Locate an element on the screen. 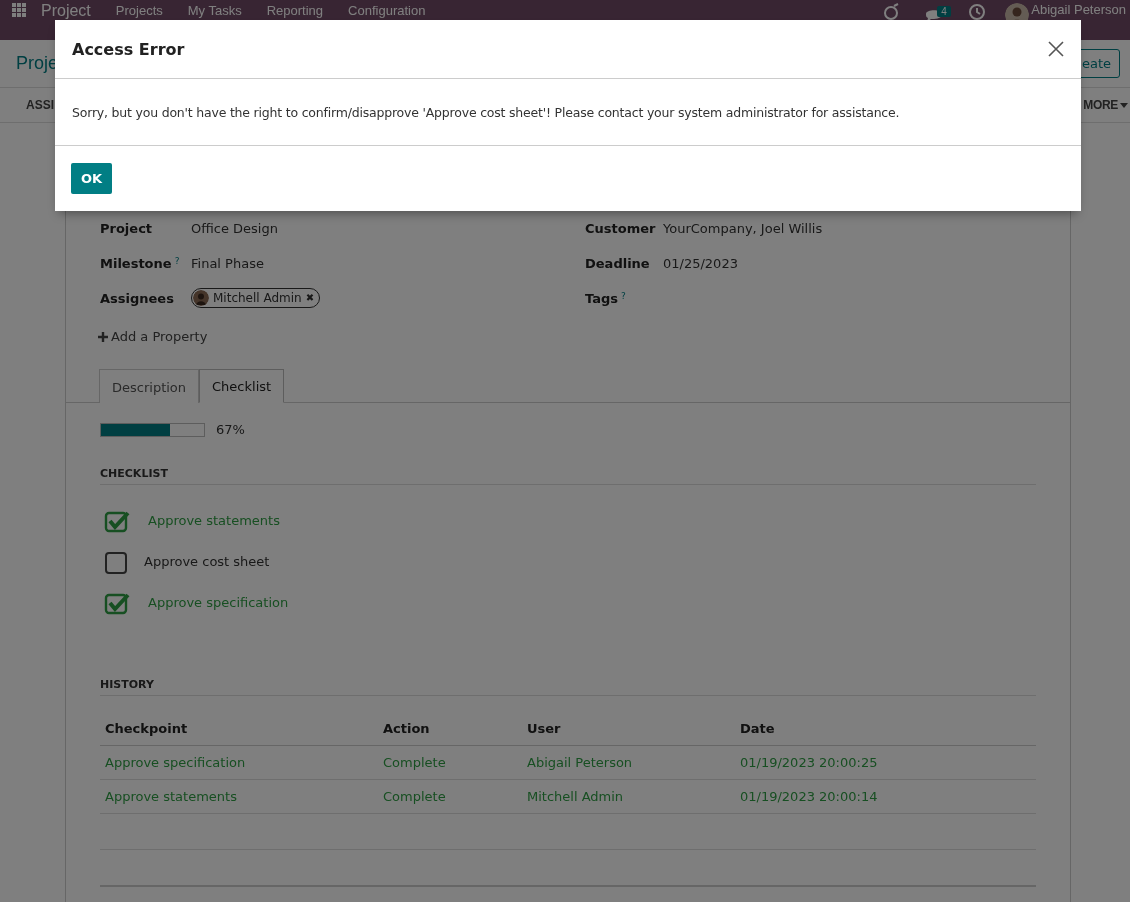 The width and height of the screenshot is (1130, 902). field-label: Customer is located at coordinates (620, 228).